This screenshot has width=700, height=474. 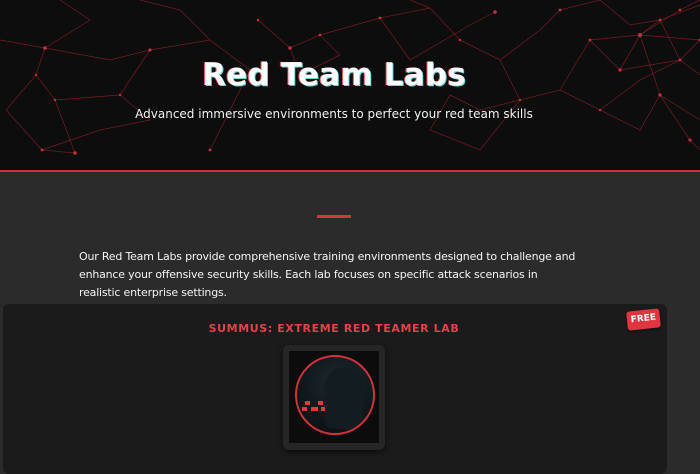 What do you see at coordinates (334, 328) in the screenshot?
I see `lab-card-title: SUMMUS: EXTREME RED TEAMER LAB` at bounding box center [334, 328].